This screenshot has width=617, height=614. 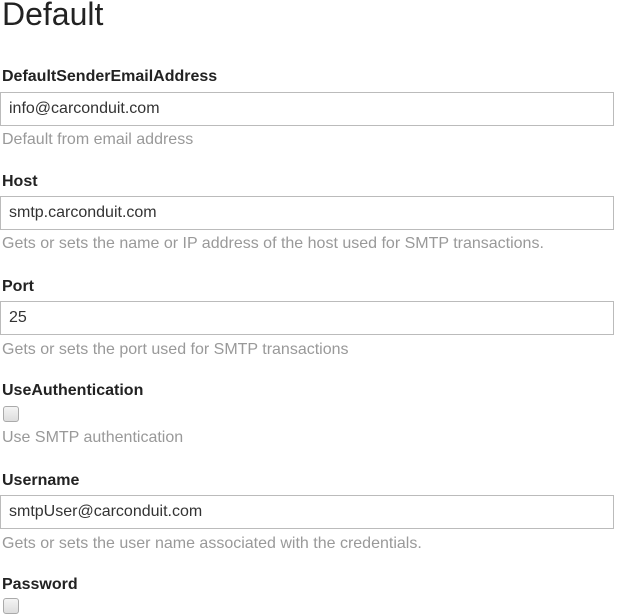 I want to click on port-input, so click(x=307, y=318).